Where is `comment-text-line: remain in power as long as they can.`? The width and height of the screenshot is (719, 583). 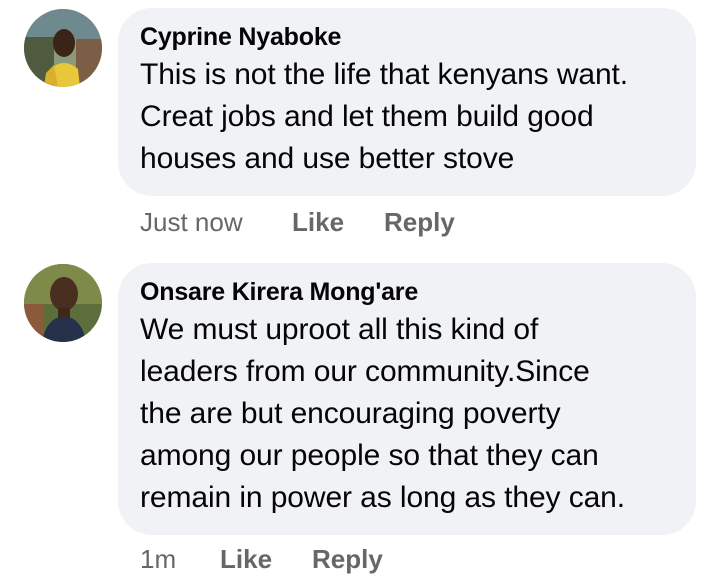 comment-text-line: remain in power as long as they can. is located at coordinates (382, 497).